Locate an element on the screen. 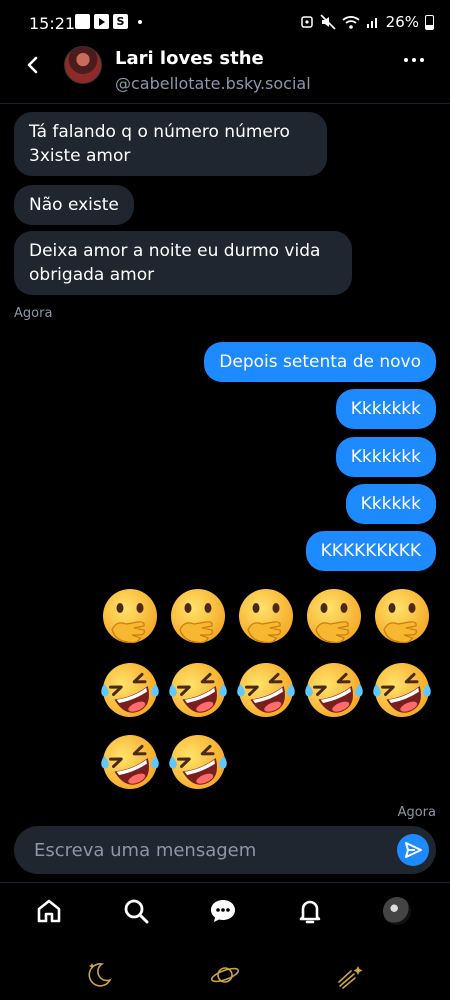  battery-percent: 26% is located at coordinates (402, 22).